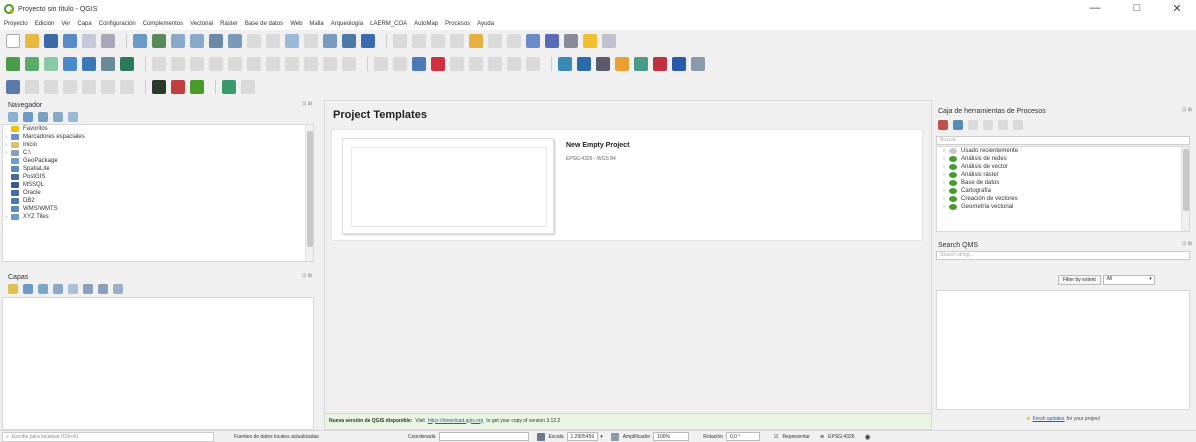 Image resolution: width=1196 pixels, height=442 pixels. Describe the element at coordinates (264, 24) in the screenshot. I see `menu-item: Base de datos` at that location.